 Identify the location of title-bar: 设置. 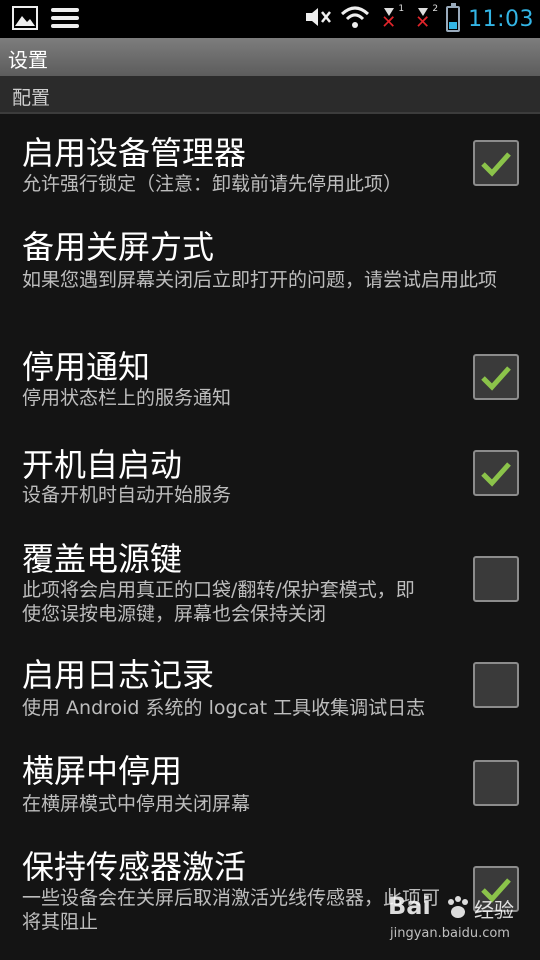
(270, 57).